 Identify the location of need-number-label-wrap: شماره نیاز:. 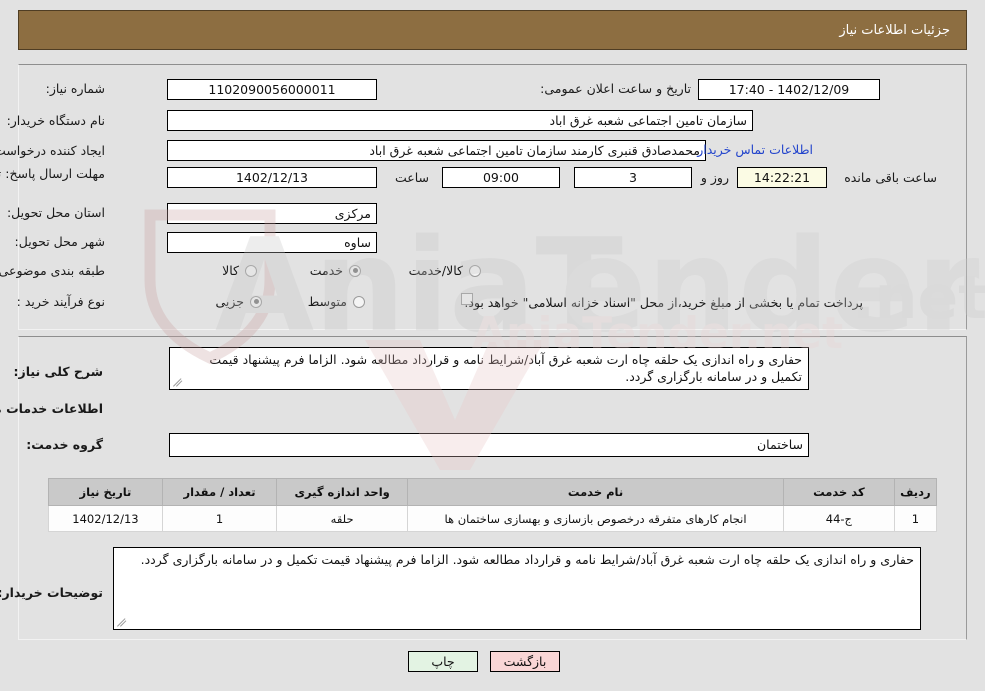
(75, 88).